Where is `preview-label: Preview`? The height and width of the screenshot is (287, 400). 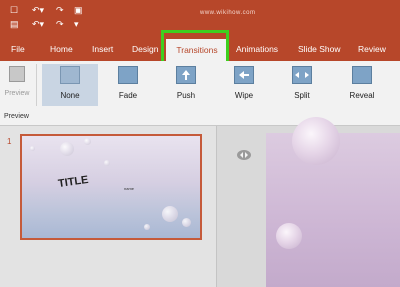
preview-label: Preview is located at coordinates (17, 93).